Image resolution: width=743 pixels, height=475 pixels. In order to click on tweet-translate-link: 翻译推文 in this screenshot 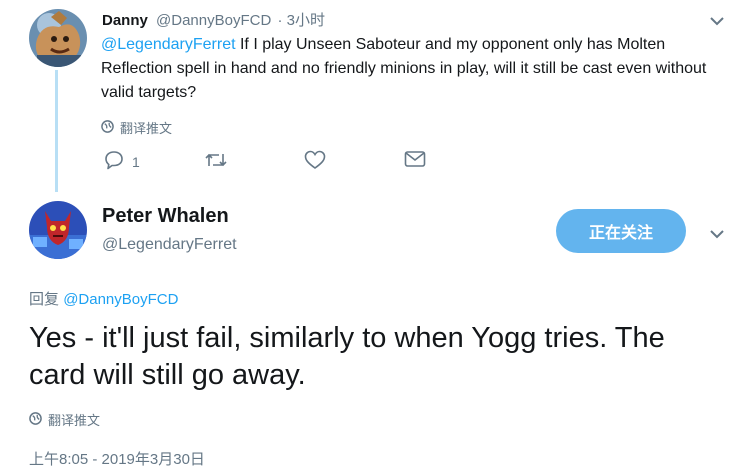, I will do `click(64, 419)`.